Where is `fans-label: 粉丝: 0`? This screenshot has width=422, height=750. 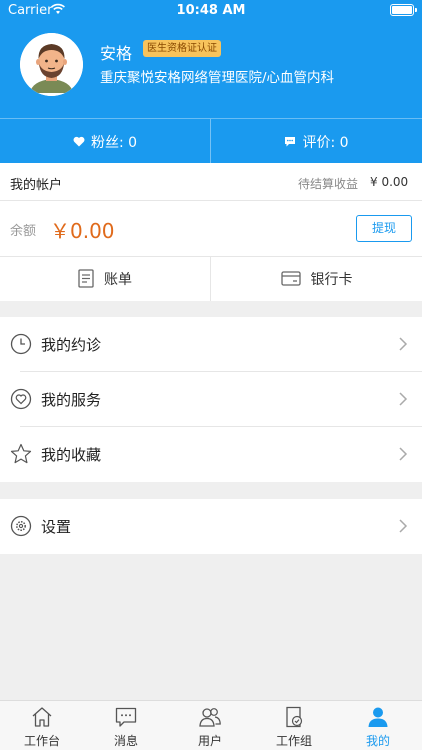
fans-label: 粉丝: 0 is located at coordinates (114, 142).